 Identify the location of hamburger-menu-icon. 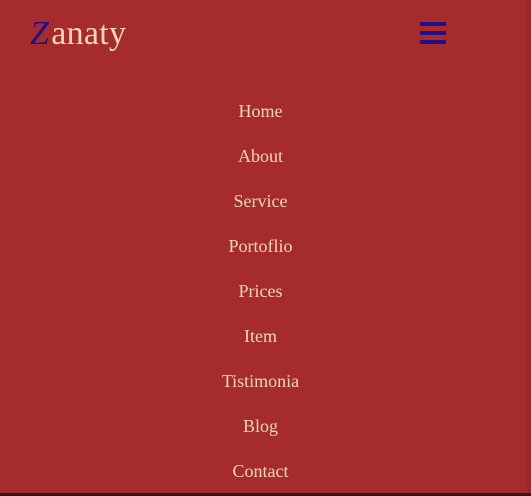
(434, 34).